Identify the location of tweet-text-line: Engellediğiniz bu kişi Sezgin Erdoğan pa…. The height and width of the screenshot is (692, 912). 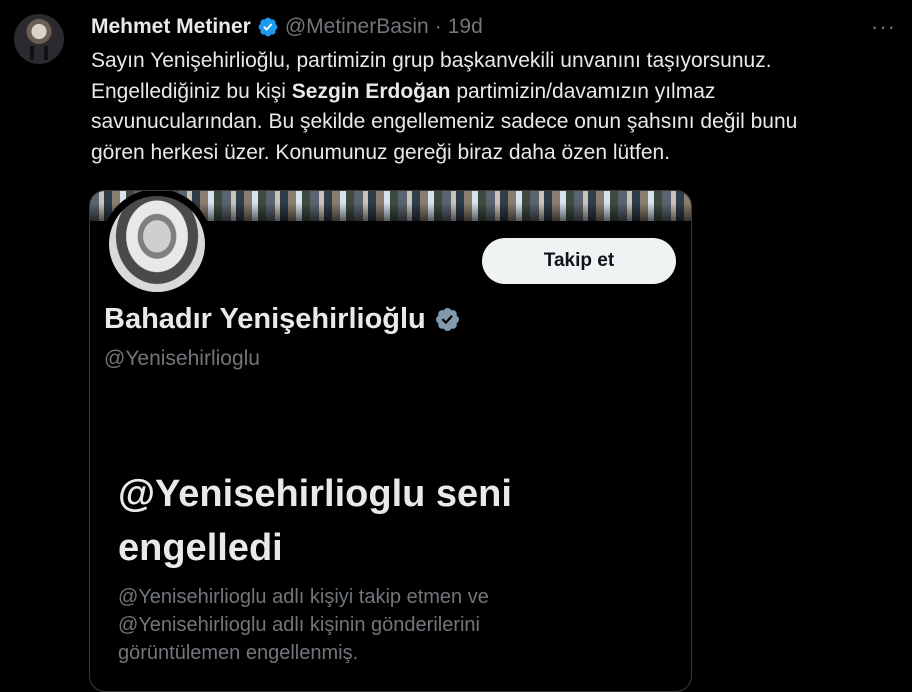
(491, 92).